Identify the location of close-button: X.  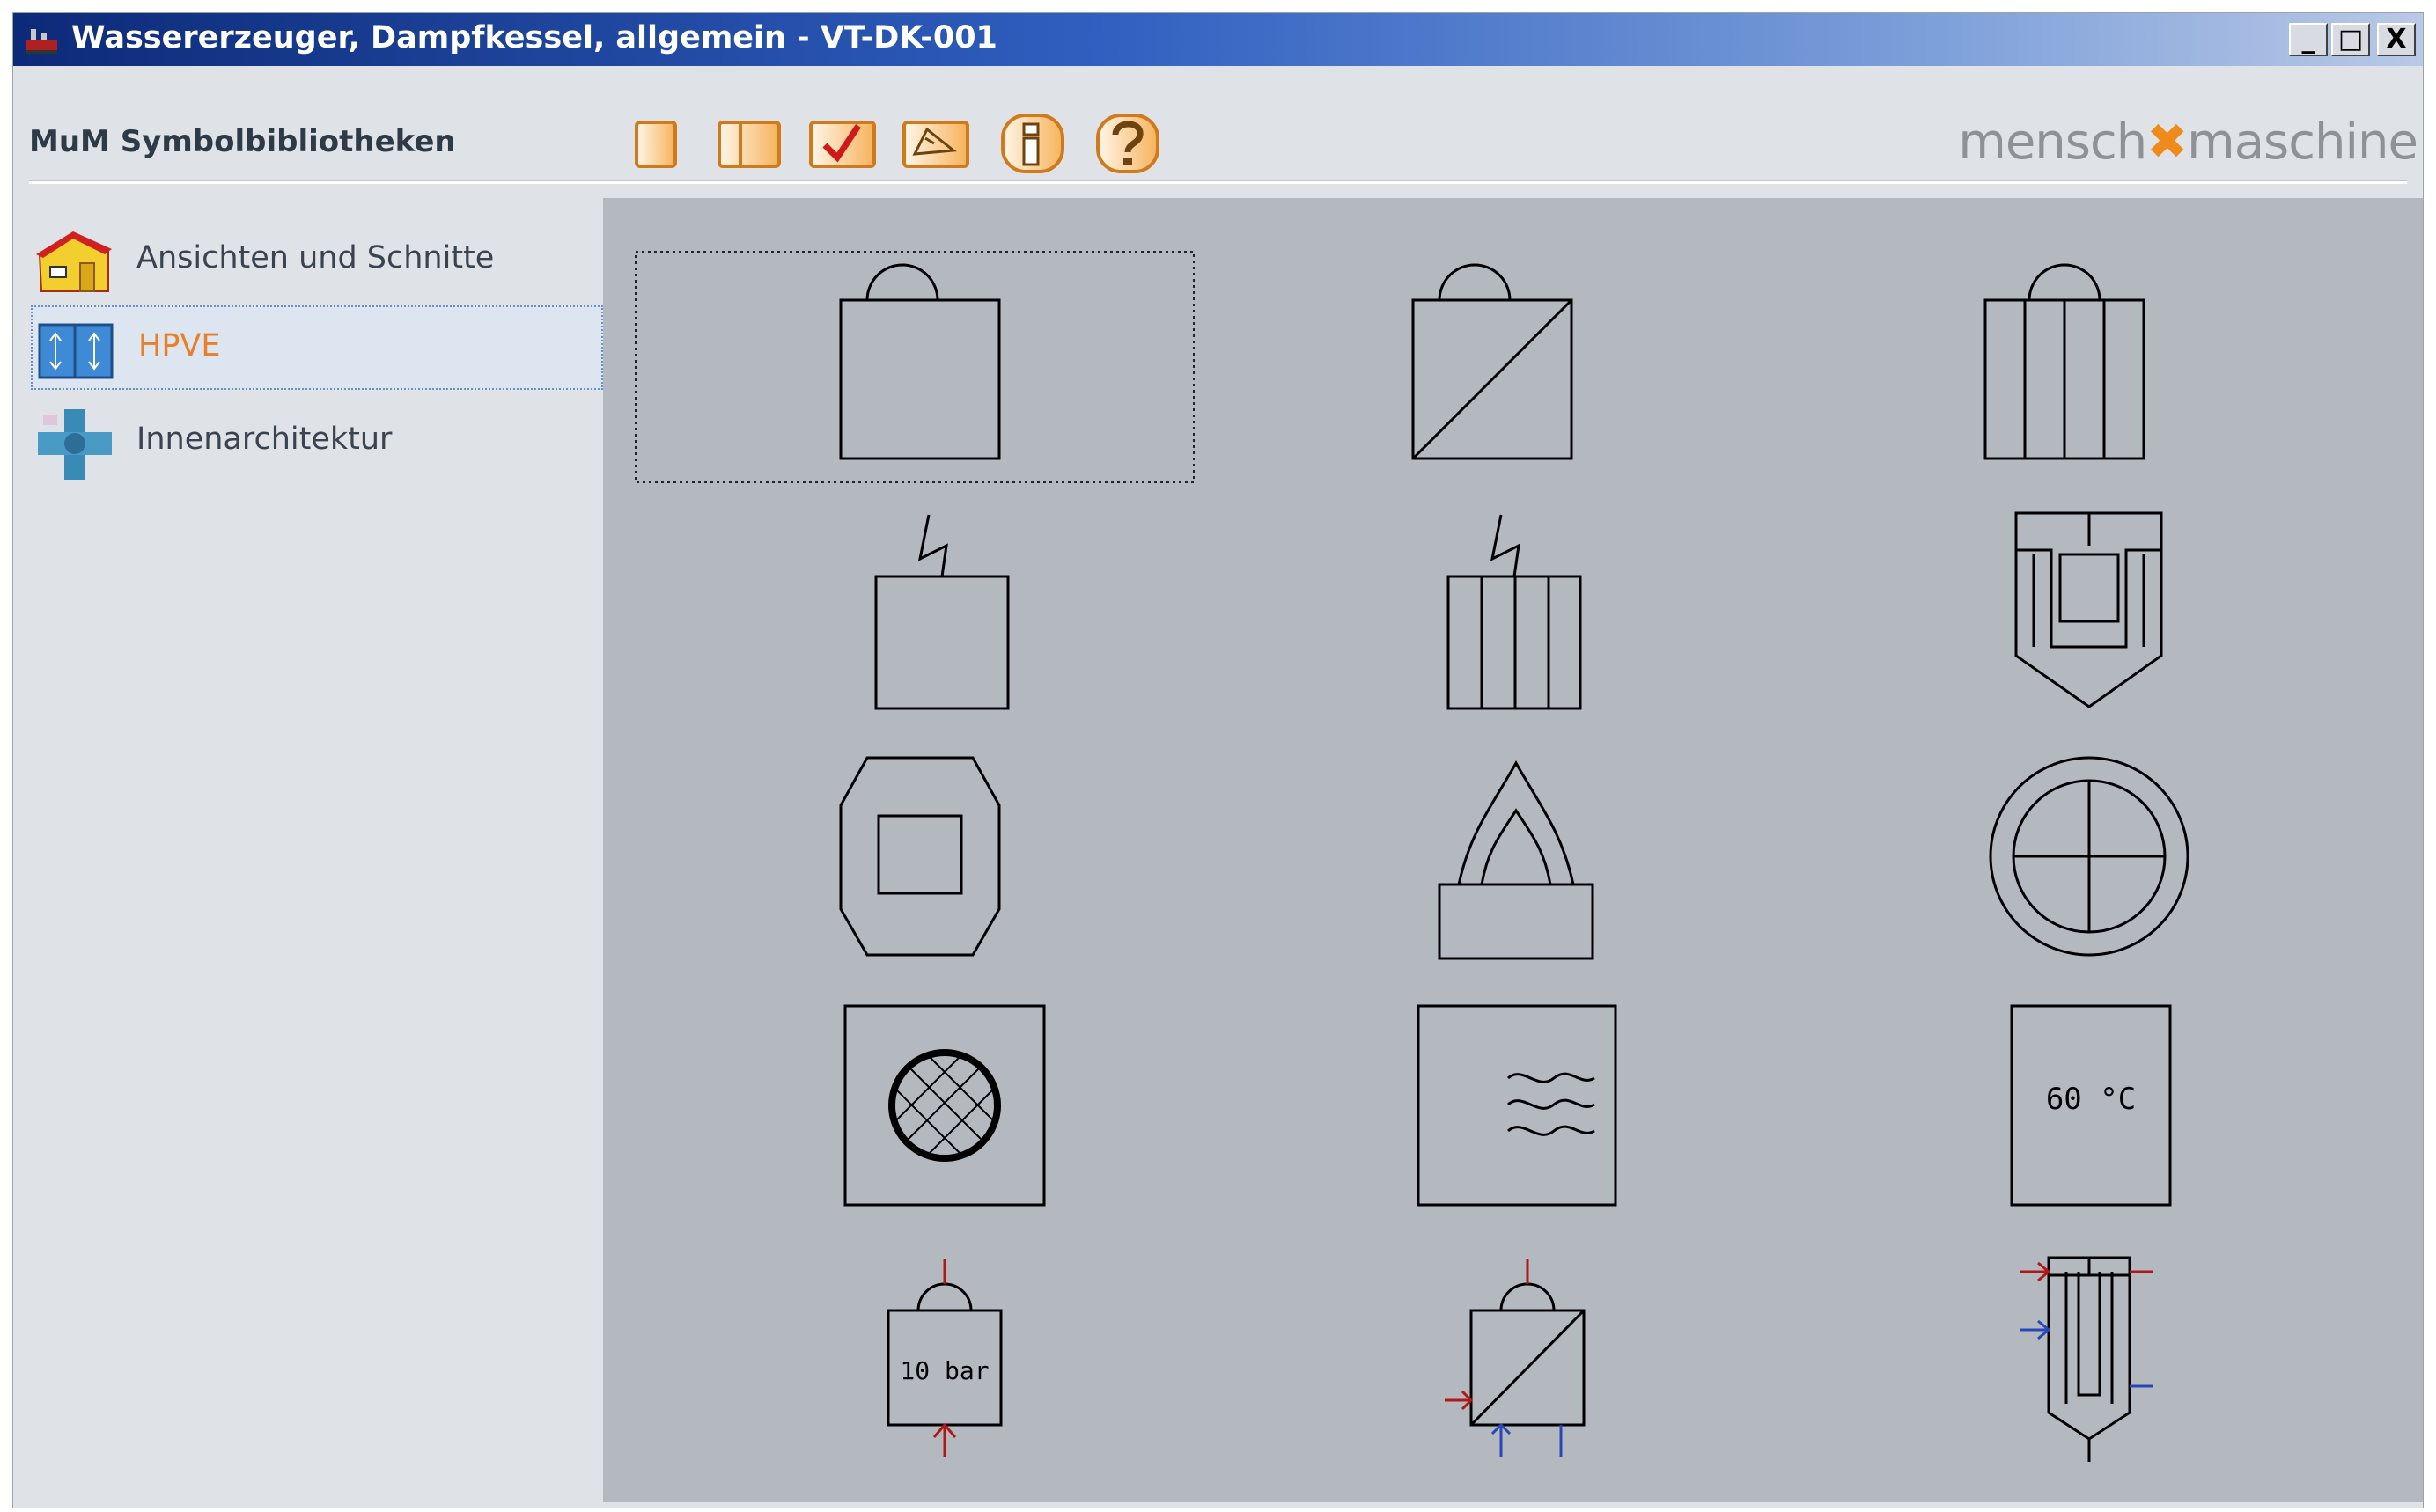
(2397, 40).